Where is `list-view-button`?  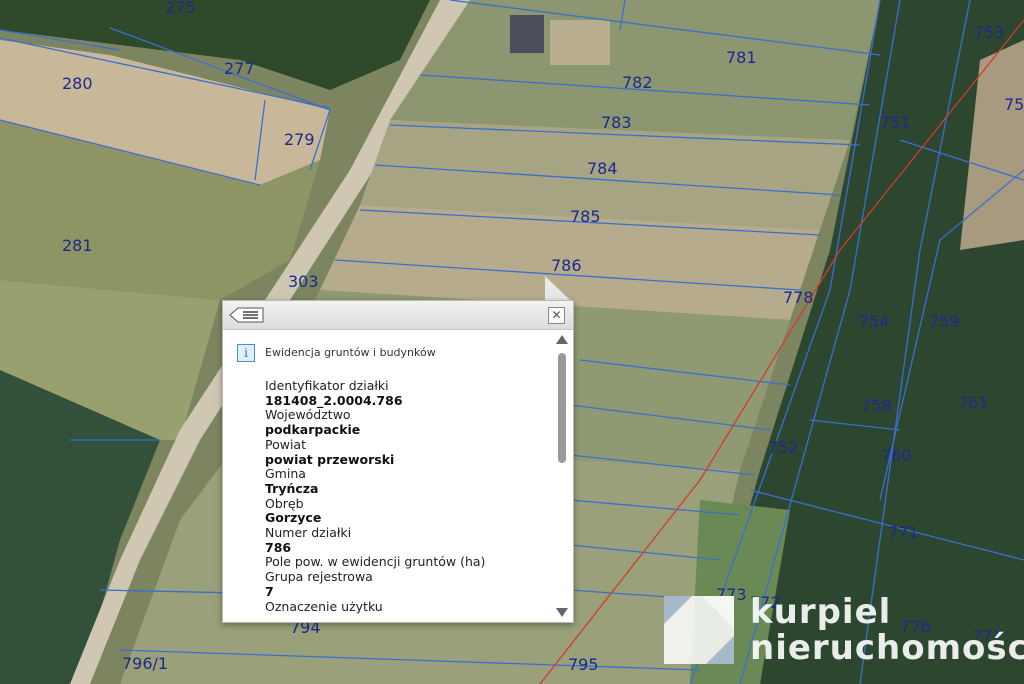
list-view-button is located at coordinates (247, 315).